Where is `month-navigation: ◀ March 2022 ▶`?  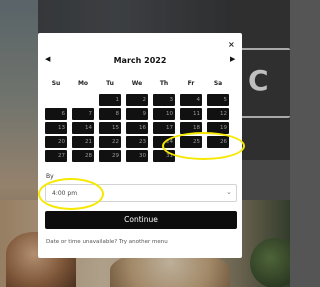 month-navigation: ◀ March 2022 ▶ is located at coordinates (140, 61).